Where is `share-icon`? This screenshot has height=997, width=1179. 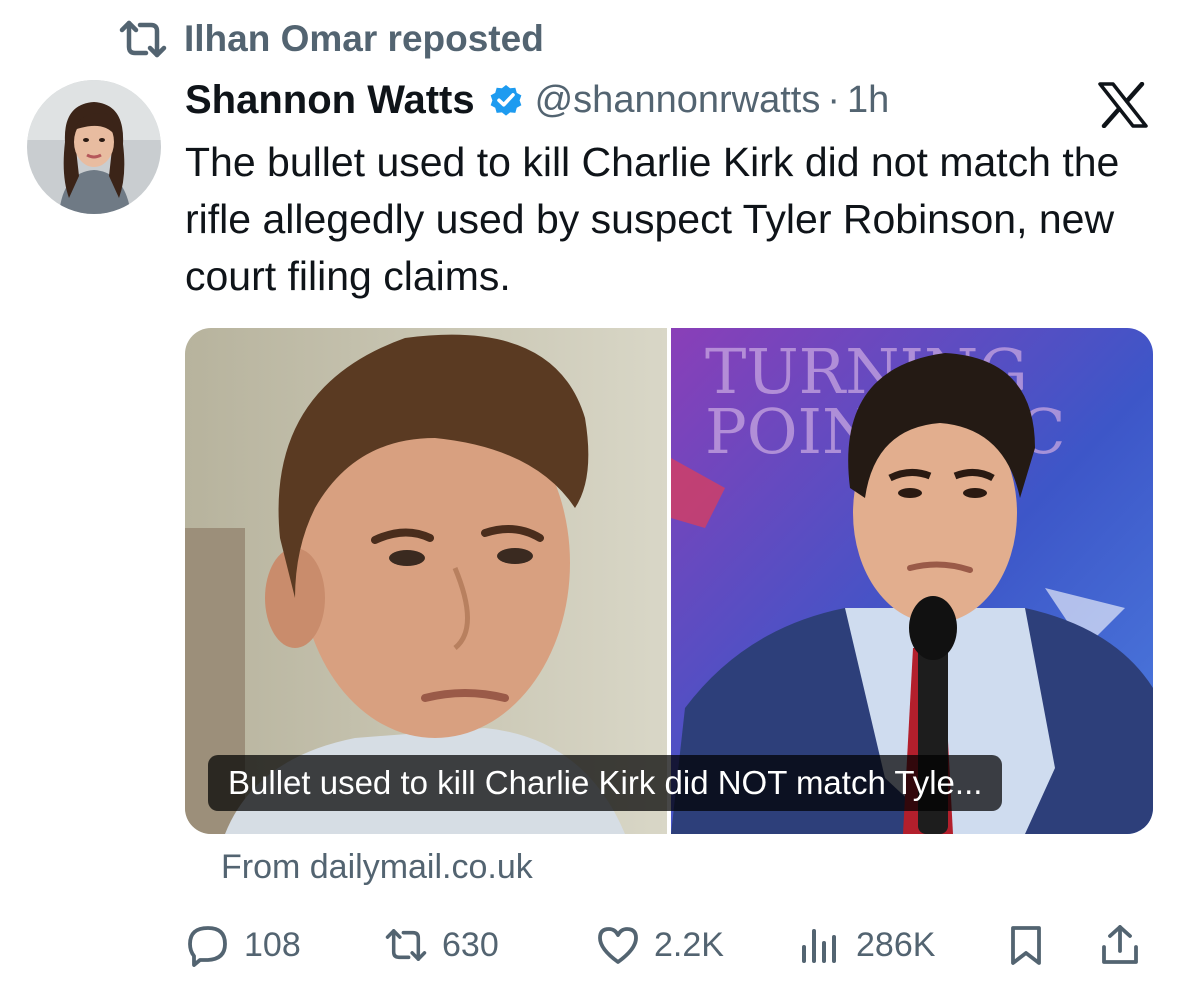 share-icon is located at coordinates (1120, 944).